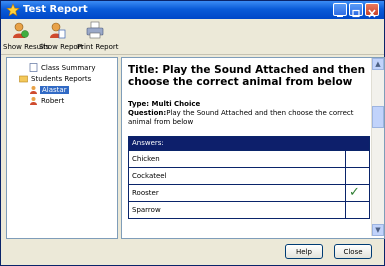 This screenshot has height=266, width=385. Describe the element at coordinates (58, 30) in the screenshot. I see `report-icon` at that location.